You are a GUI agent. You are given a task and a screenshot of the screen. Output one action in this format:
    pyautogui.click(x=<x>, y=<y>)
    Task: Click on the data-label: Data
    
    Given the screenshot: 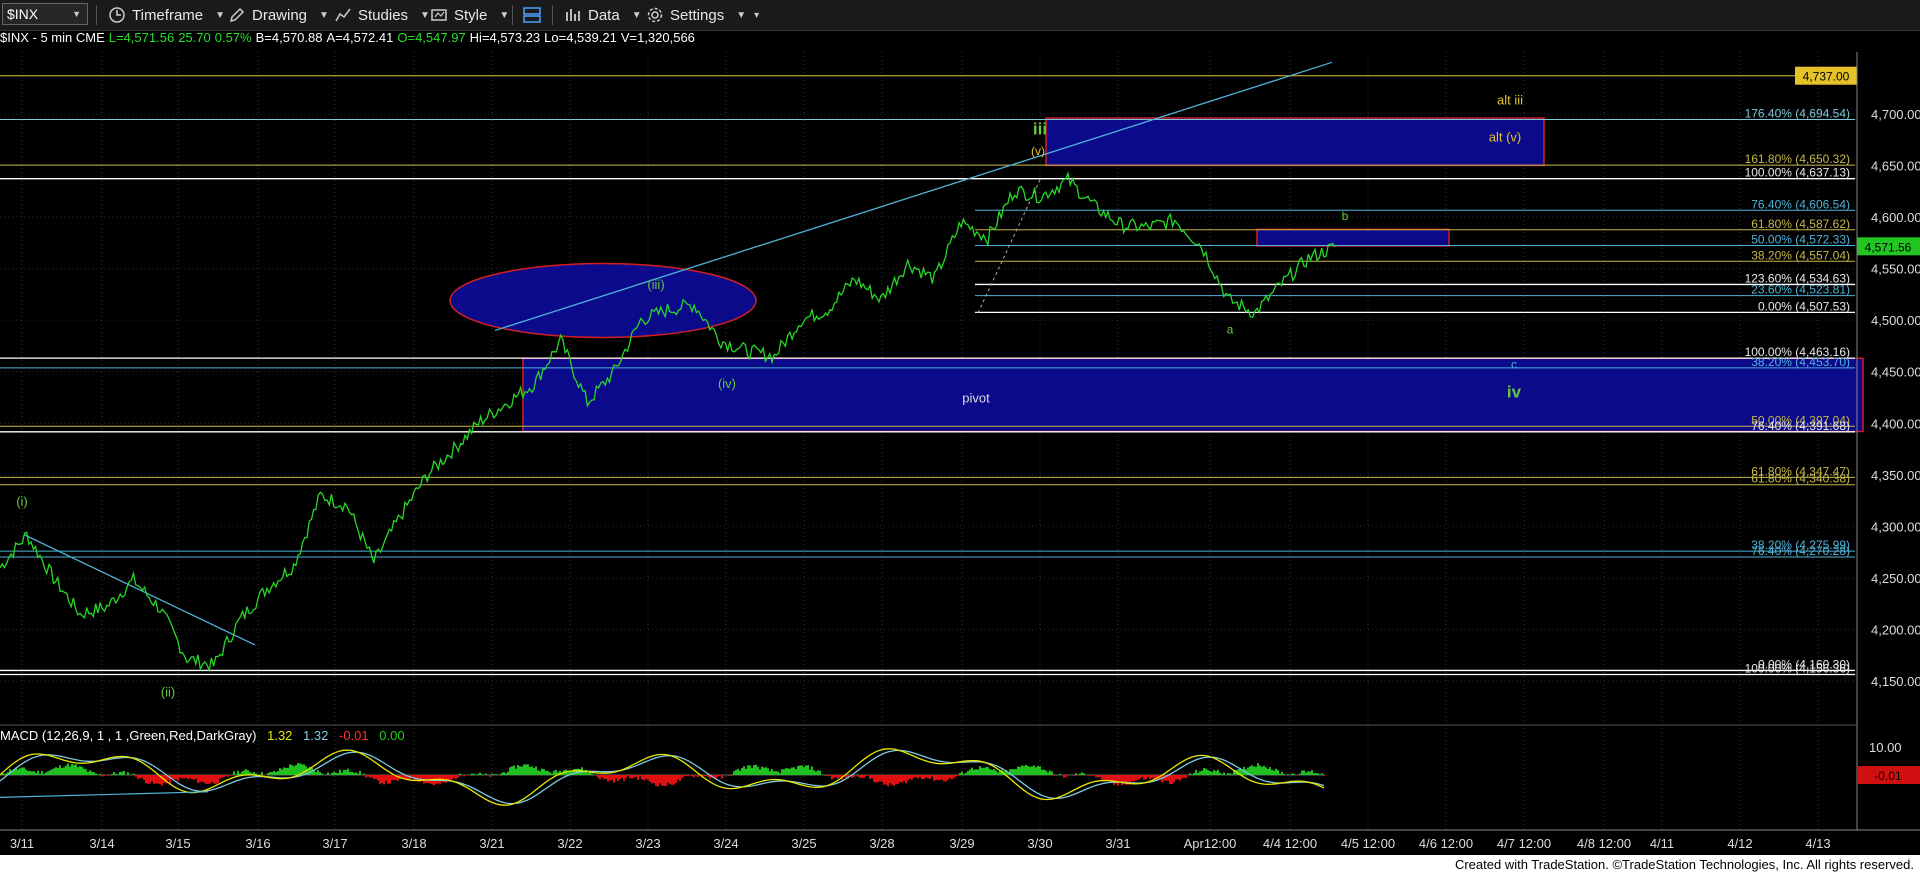 What is the action you would take?
    pyautogui.click(x=604, y=15)
    